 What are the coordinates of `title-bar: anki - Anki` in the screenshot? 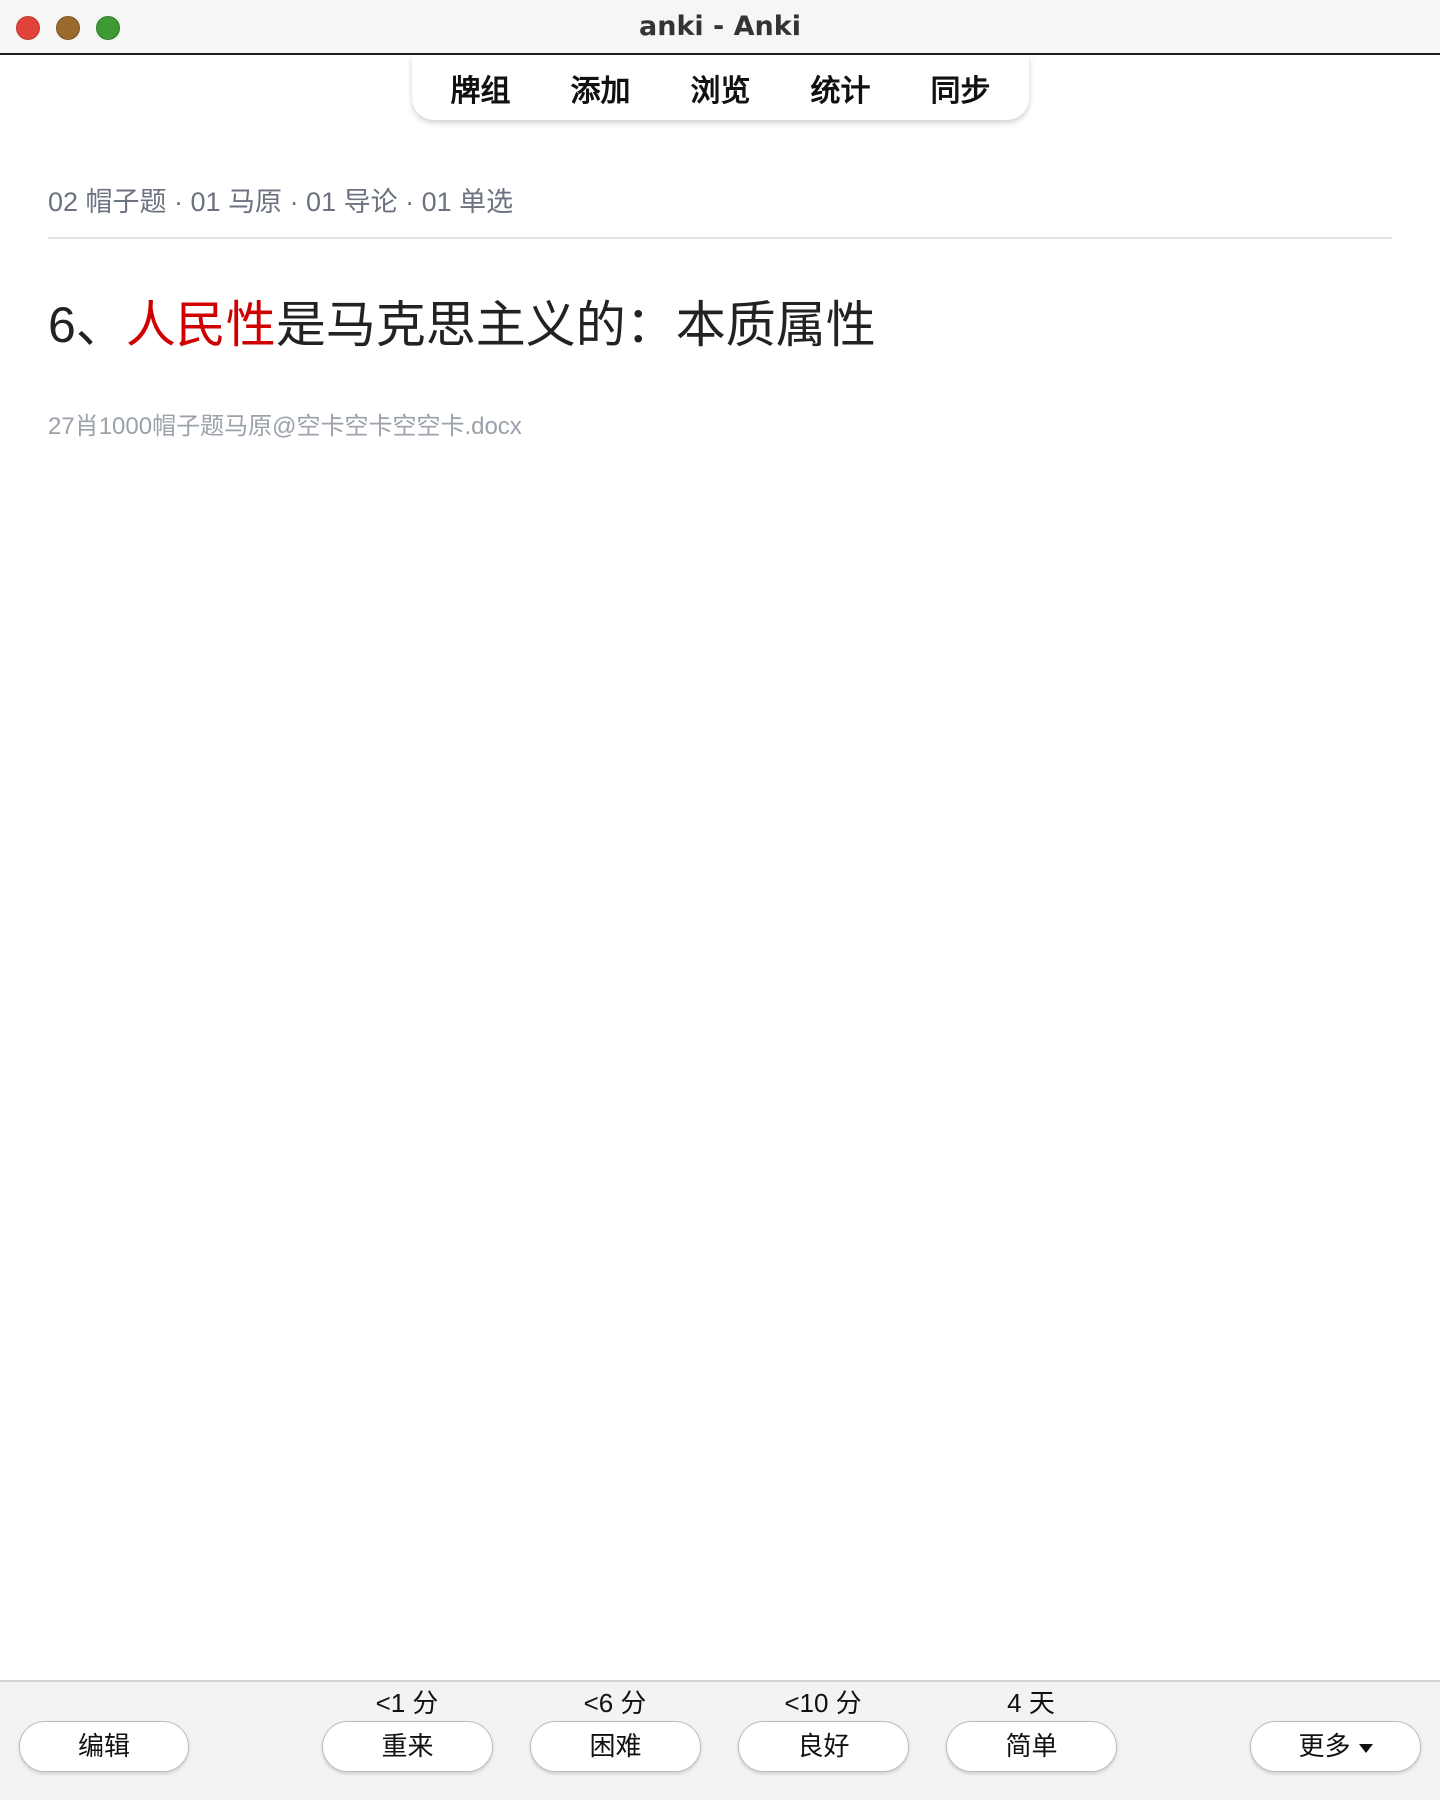 It's located at (720, 27).